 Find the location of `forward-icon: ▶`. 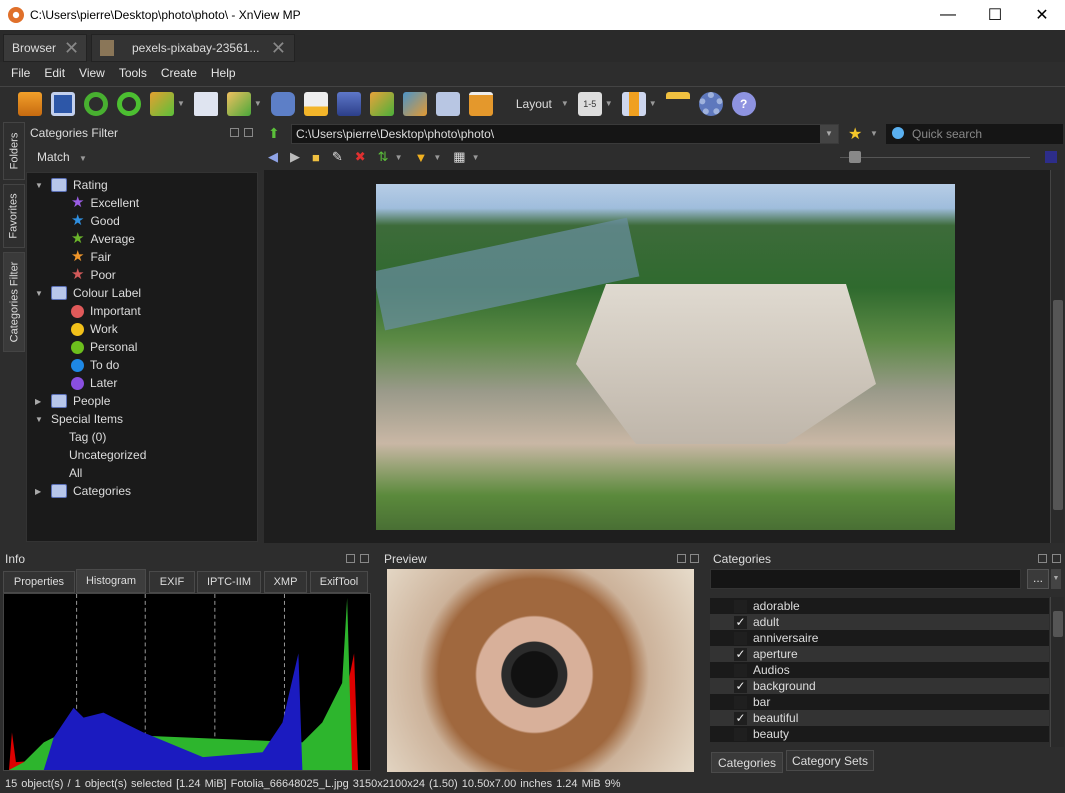

forward-icon: ▶ is located at coordinates (295, 157).